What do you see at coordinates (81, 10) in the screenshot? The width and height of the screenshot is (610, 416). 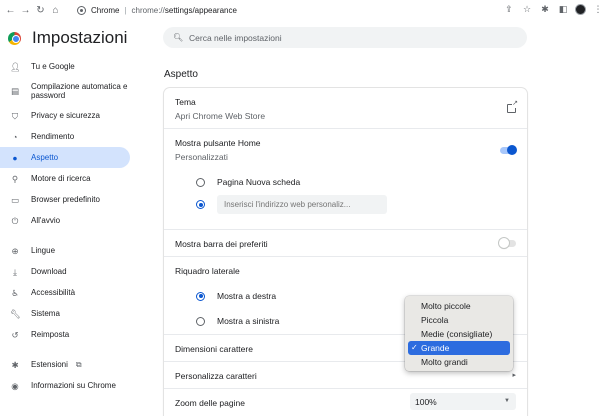 I see `chrome-site-icon` at bounding box center [81, 10].